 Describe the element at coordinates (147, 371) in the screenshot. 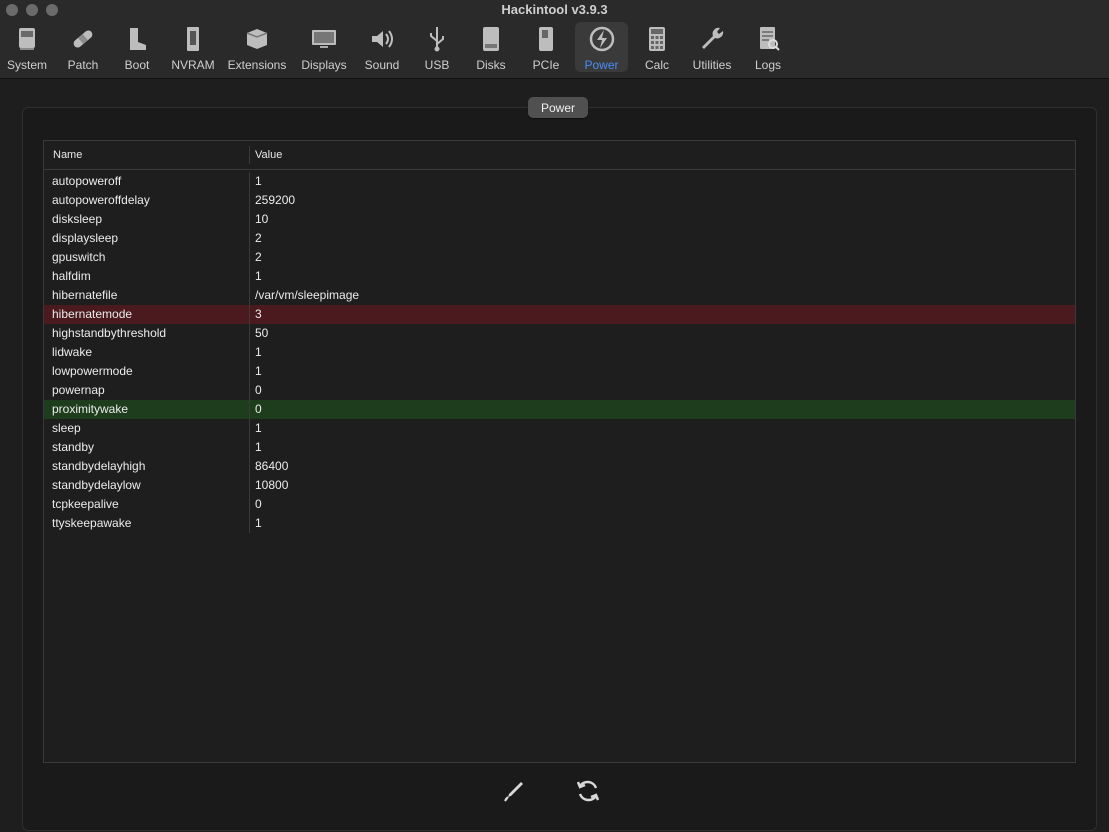

I see `row-name: lowpowermode` at that location.